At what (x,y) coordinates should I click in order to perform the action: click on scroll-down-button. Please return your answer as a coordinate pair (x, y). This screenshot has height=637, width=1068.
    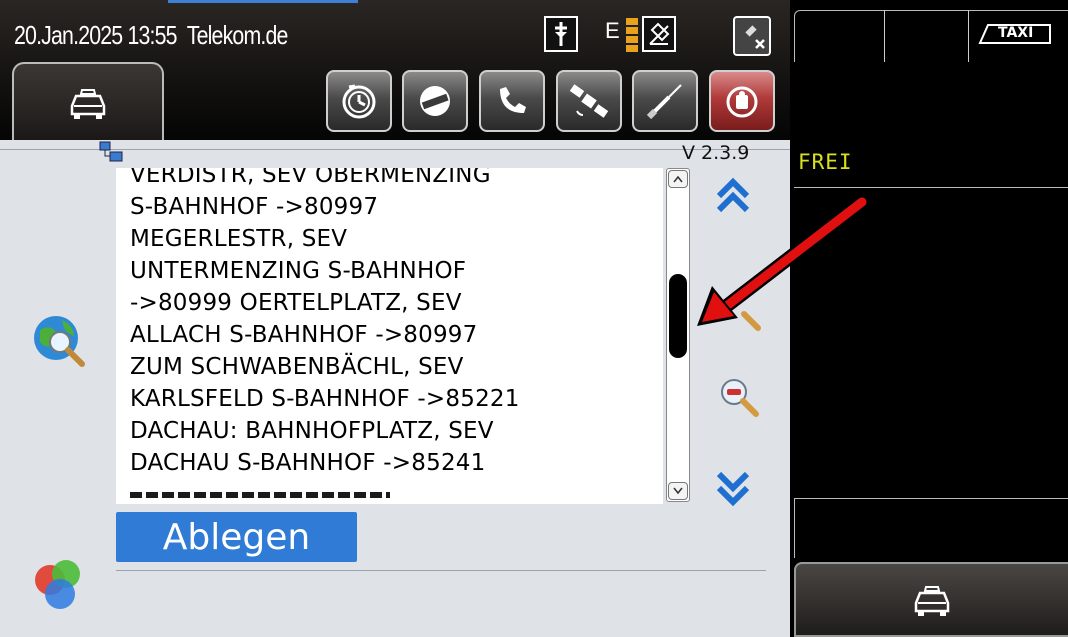
    Looking at the image, I should click on (678, 491).